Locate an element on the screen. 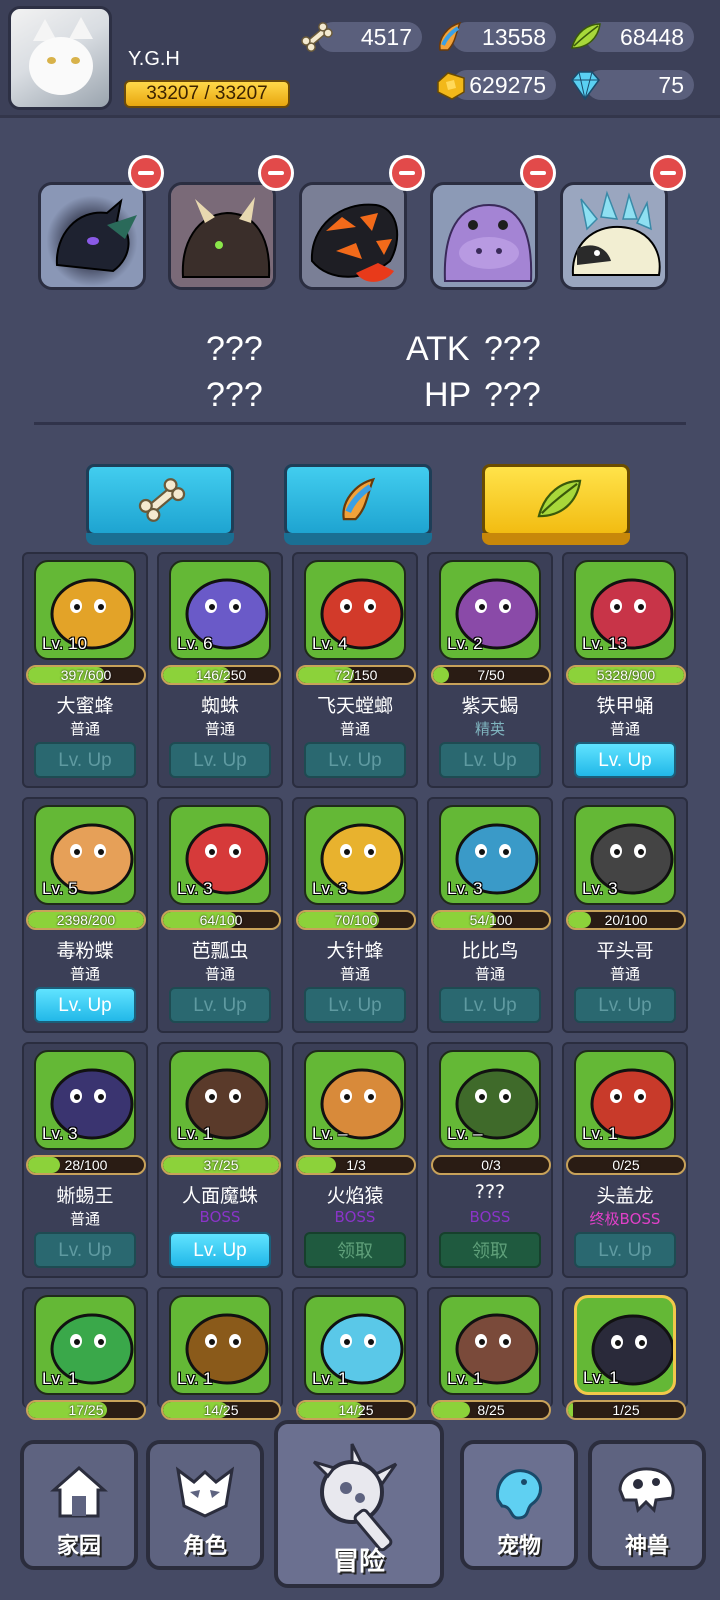 The height and width of the screenshot is (1600, 720). pet-progress-bar: 1/25 is located at coordinates (626, 1410).